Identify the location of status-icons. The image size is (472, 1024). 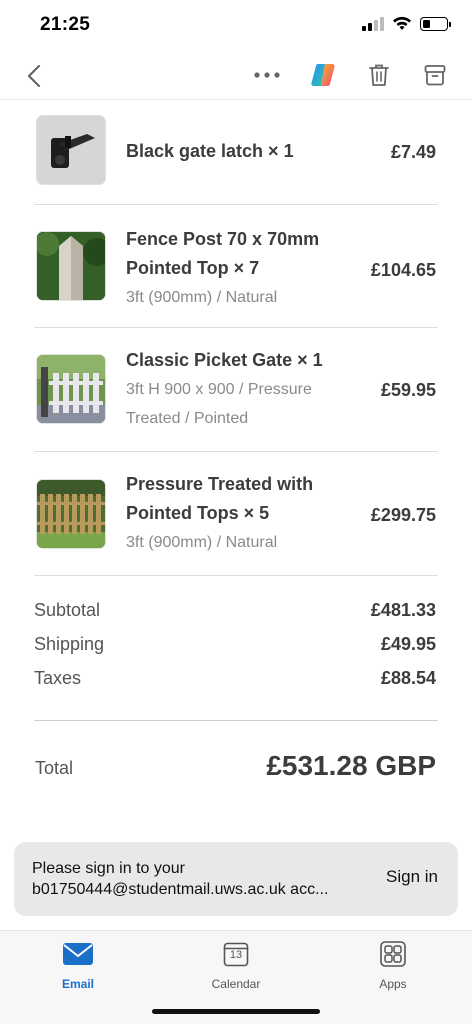
(406, 23).